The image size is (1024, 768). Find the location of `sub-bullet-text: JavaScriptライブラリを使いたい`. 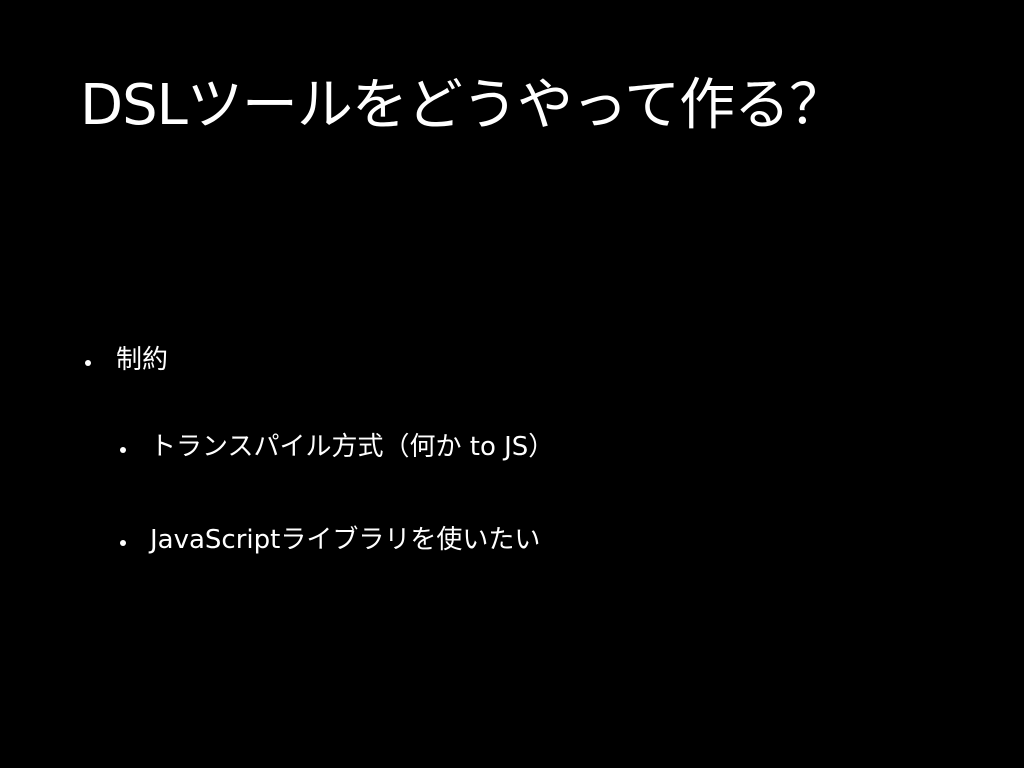

sub-bullet-text: JavaScriptライブラリを使いたい is located at coordinates (345, 540).